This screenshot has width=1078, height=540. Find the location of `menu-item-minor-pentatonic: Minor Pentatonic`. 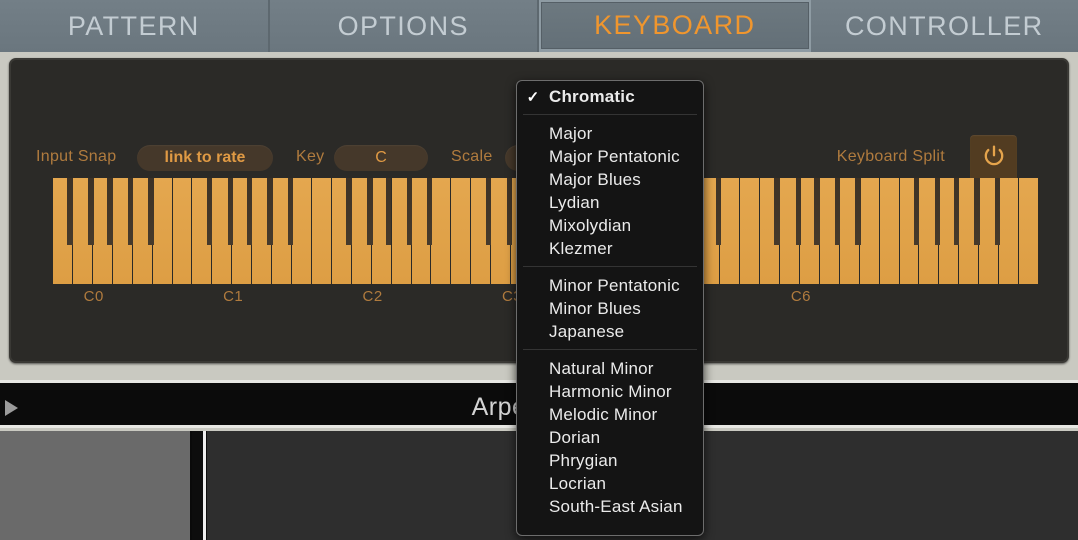

menu-item-minor-pentatonic: Minor Pentatonic is located at coordinates (610, 285).